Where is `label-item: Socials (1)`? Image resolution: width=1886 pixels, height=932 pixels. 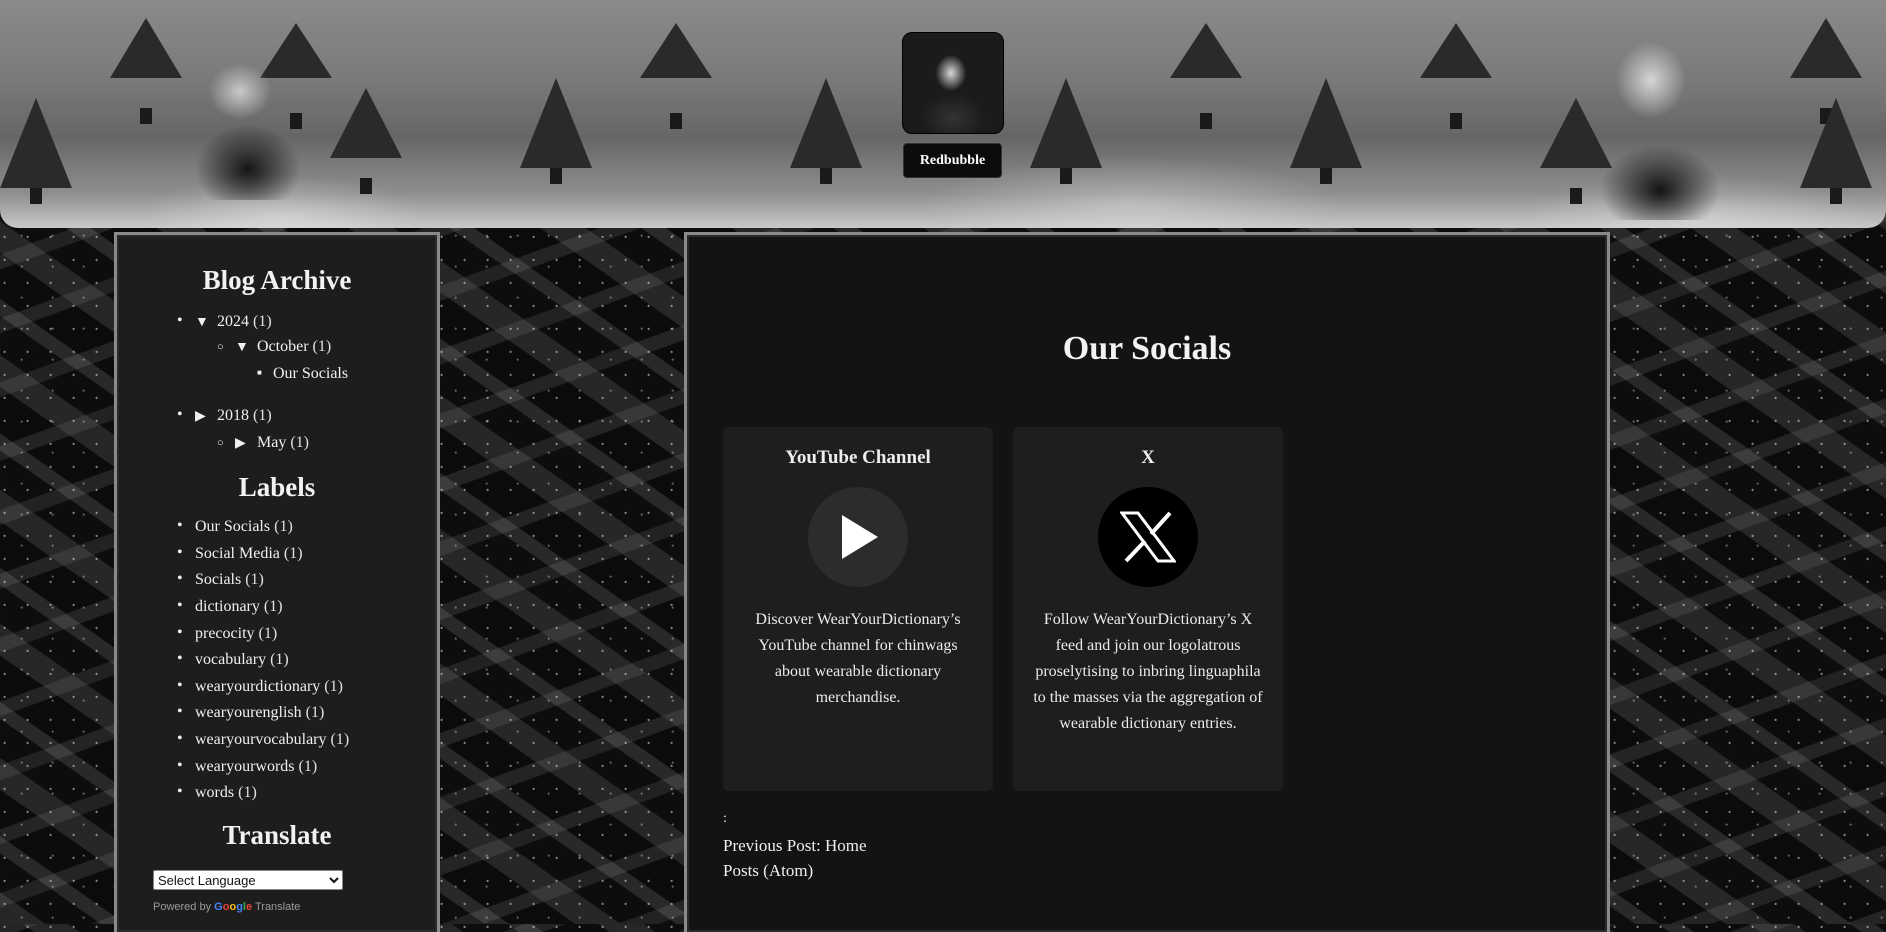
label-item: Socials (1) is located at coordinates (220, 579).